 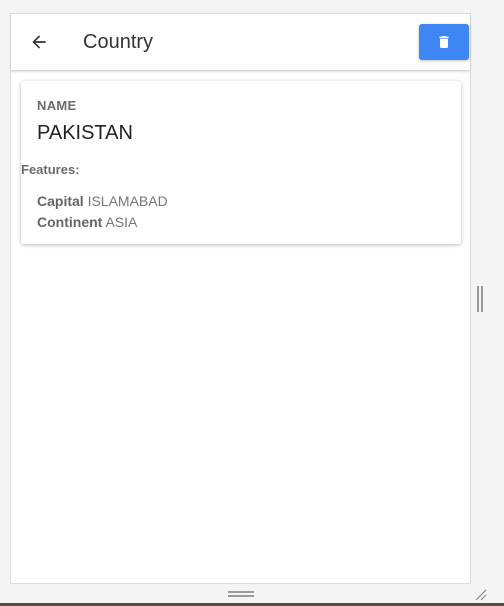 I want to click on feature-row-continent: Continent ASIA, so click(x=87, y=222).